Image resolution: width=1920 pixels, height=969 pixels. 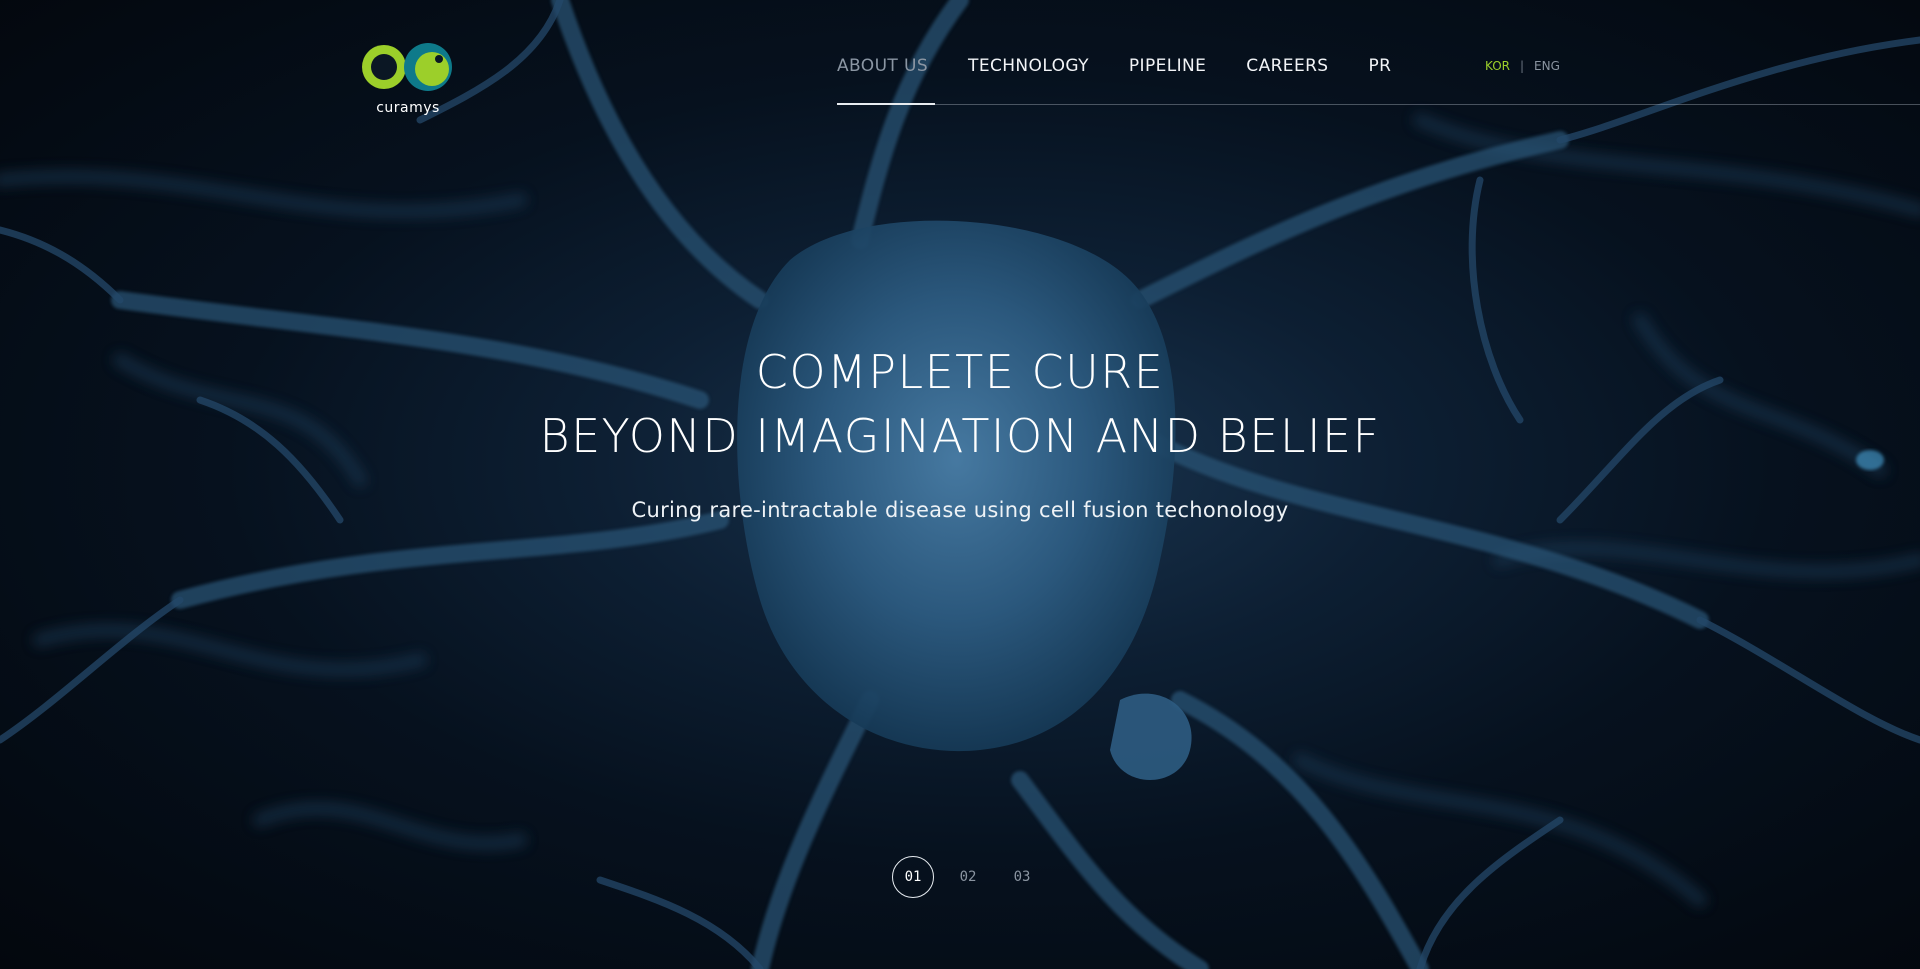 I want to click on nav-item-about-us: ABOUT US, so click(x=882, y=66).